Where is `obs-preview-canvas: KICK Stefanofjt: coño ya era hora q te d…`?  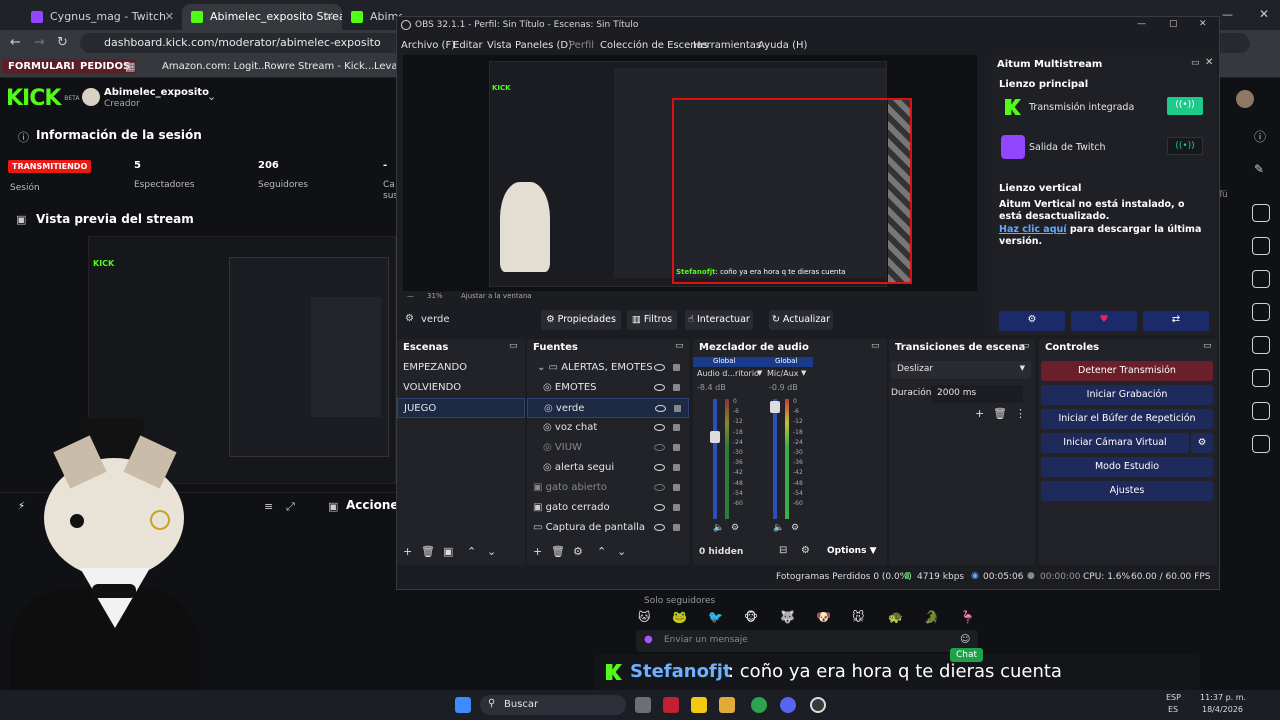 obs-preview-canvas: KICK Stefanofjt: coño ya era hora q te d… is located at coordinates (690, 173).